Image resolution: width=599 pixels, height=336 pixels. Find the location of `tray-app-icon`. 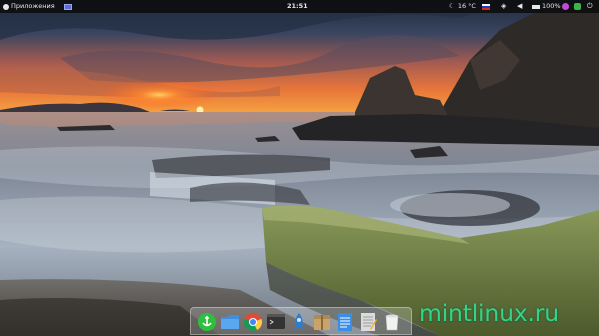

tray-app-icon is located at coordinates (565, 6).